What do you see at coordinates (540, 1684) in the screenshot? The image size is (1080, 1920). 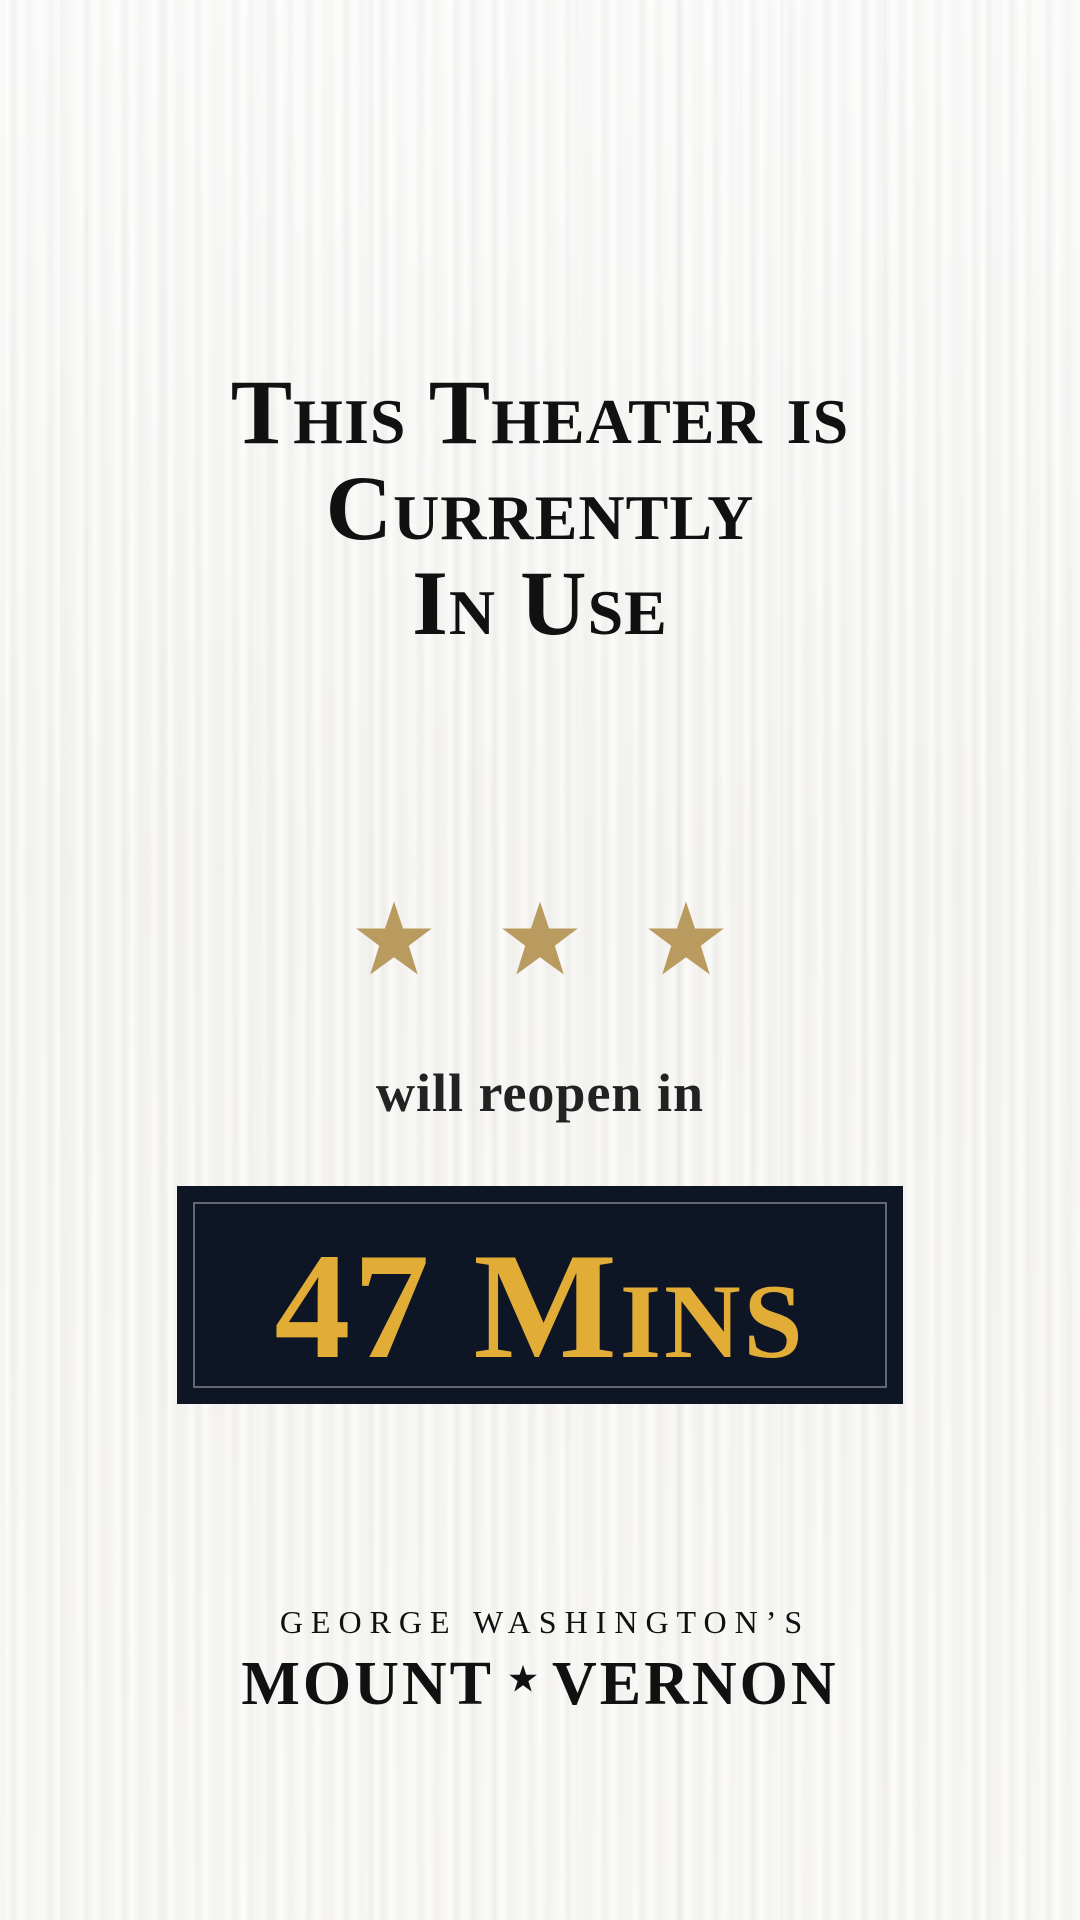 I see `brand-title: MOUNT VERNON` at bounding box center [540, 1684].